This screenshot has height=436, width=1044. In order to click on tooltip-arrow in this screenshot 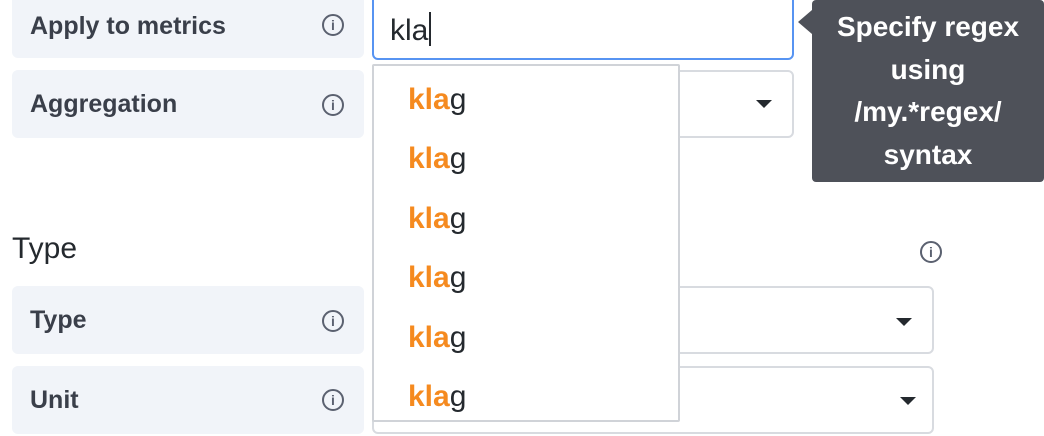, I will do `click(805, 22)`.